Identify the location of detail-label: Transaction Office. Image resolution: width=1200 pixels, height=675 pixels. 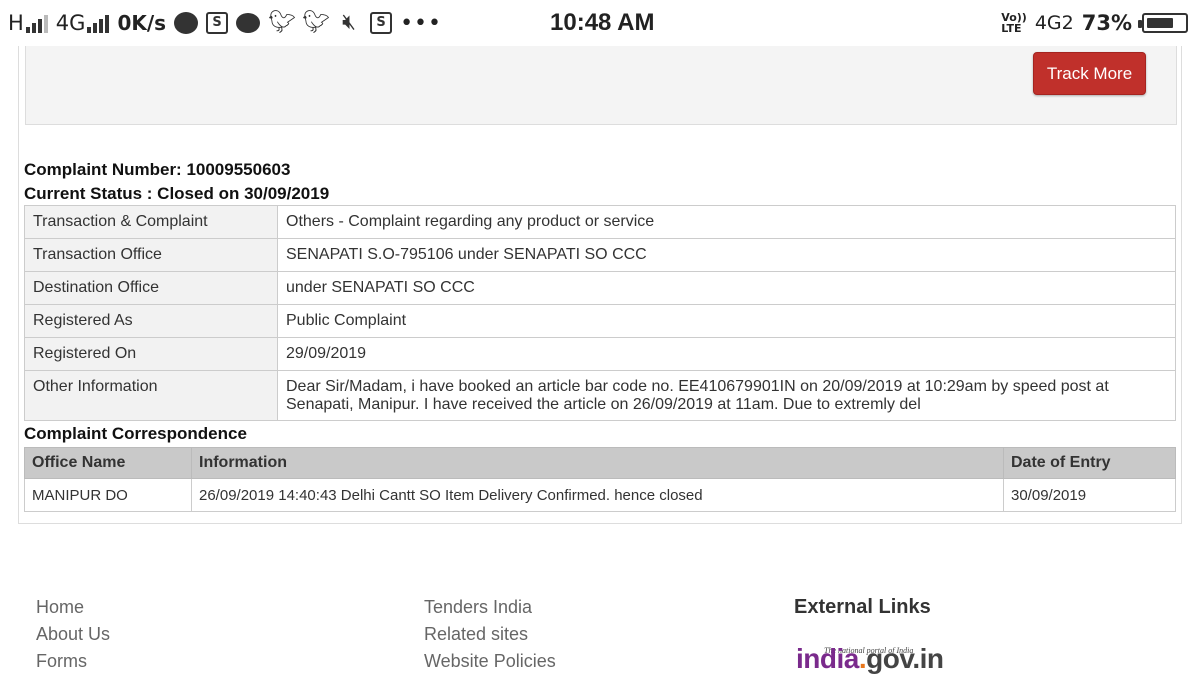
(151, 255).